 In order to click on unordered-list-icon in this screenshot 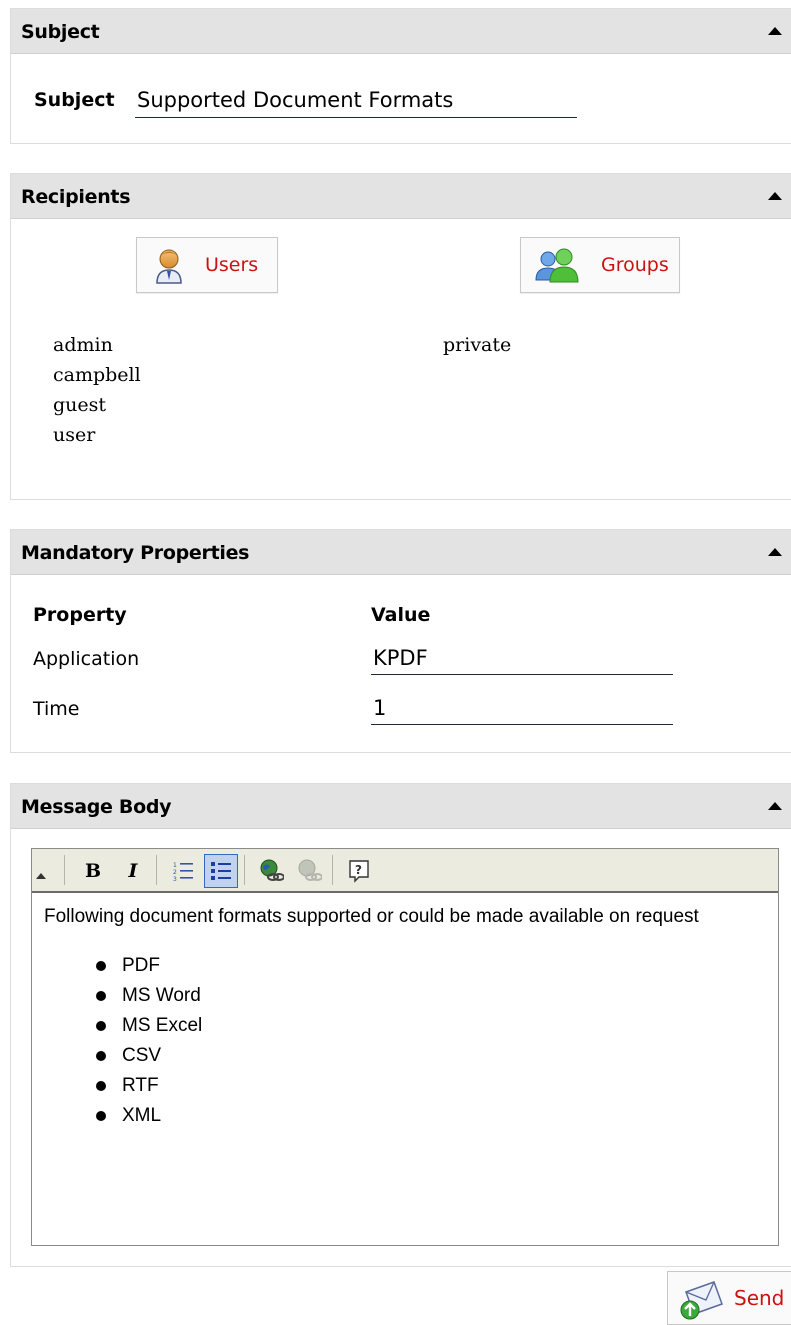, I will do `click(221, 871)`.